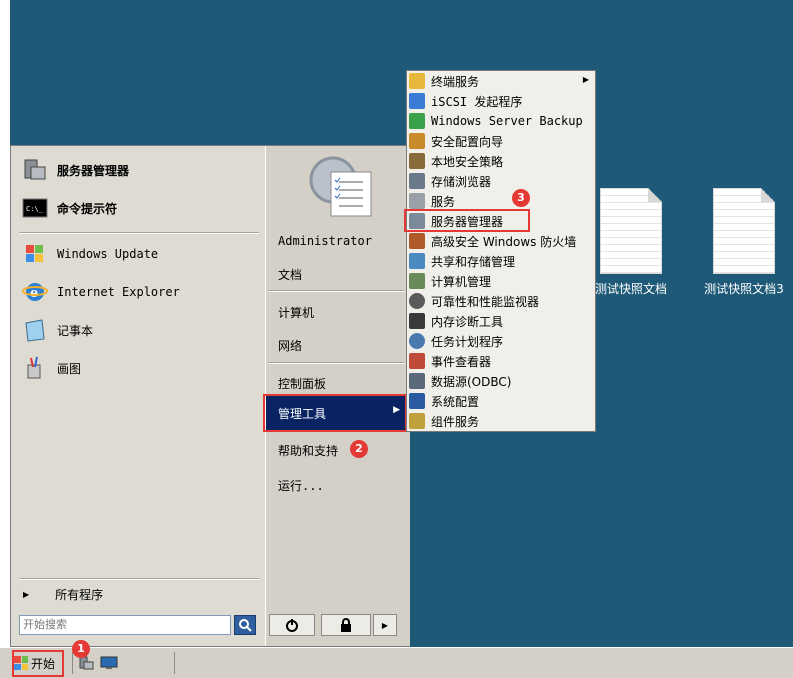 This screenshot has width=793, height=678. Describe the element at coordinates (139, 208) in the screenshot. I see `start-item-cmd: C:\_ 命令提示符` at that location.